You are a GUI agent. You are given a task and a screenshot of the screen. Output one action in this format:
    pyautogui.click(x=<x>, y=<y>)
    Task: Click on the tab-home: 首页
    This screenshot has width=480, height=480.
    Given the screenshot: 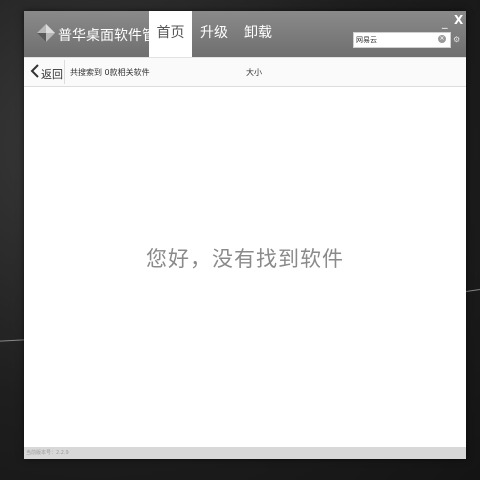 What is the action you would take?
    pyautogui.click(x=170, y=34)
    